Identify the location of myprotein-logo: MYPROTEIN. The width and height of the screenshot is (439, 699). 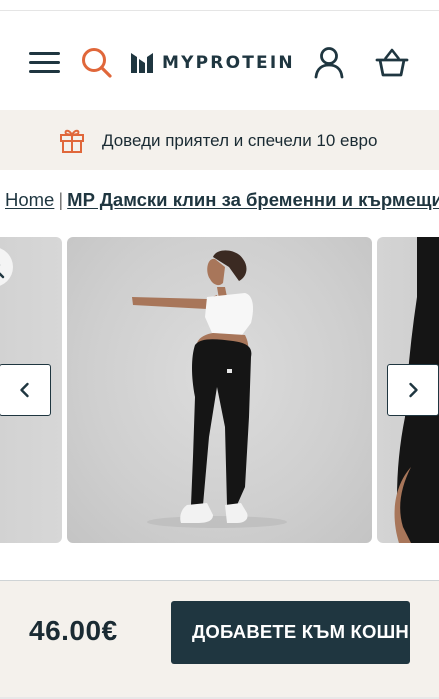
(213, 63).